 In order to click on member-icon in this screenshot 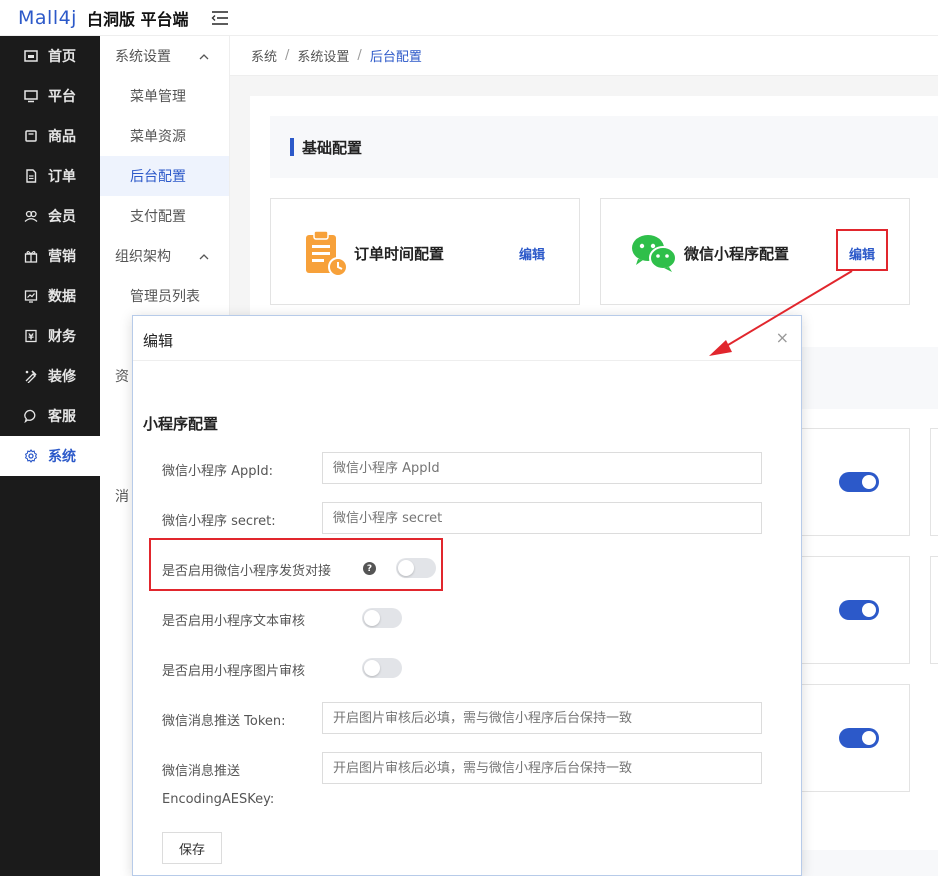, I will do `click(31, 216)`.